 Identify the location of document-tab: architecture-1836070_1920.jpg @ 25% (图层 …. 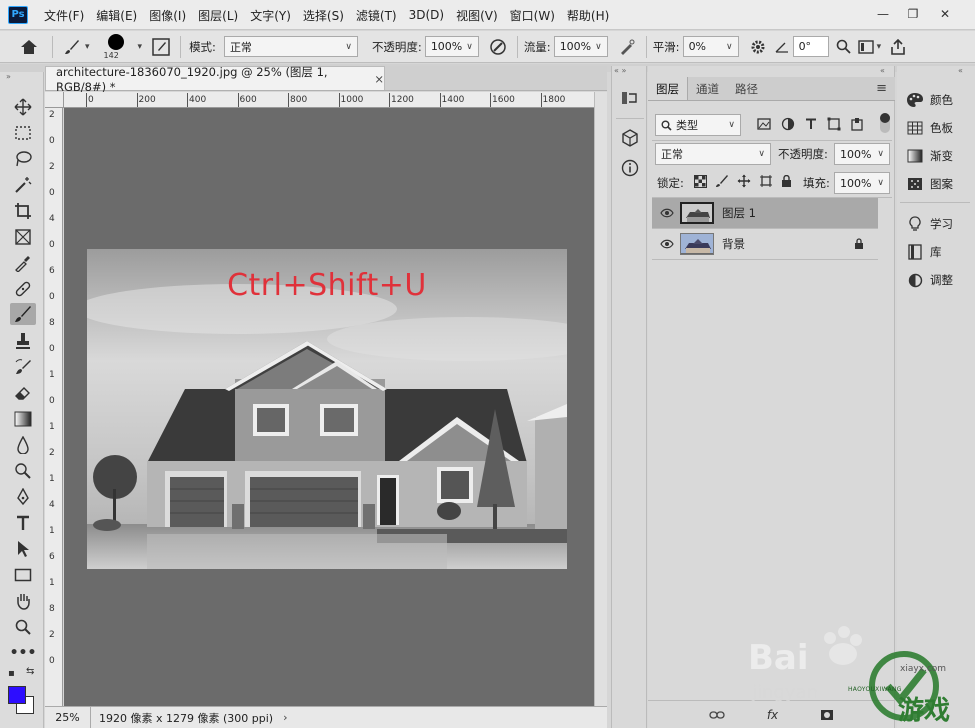
(215, 79).